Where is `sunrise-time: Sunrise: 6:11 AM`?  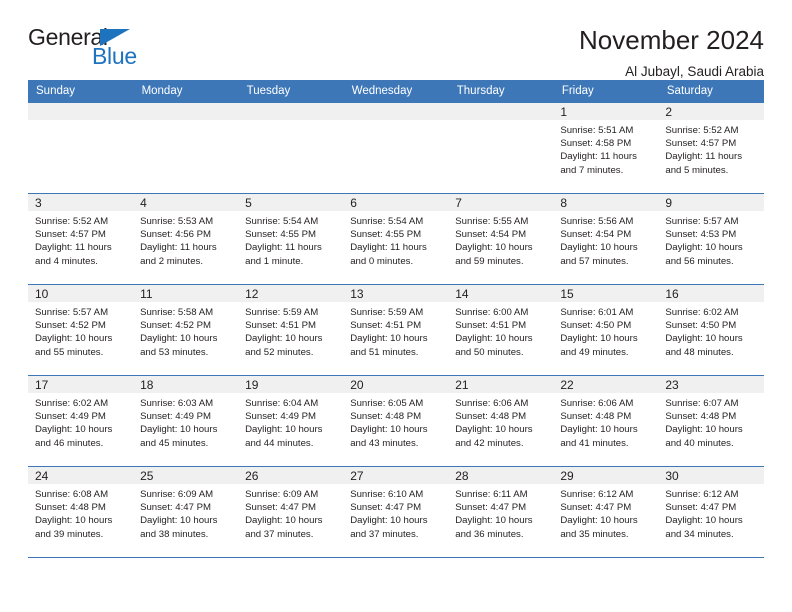
sunrise-time: Sunrise: 6:11 AM is located at coordinates (491, 494).